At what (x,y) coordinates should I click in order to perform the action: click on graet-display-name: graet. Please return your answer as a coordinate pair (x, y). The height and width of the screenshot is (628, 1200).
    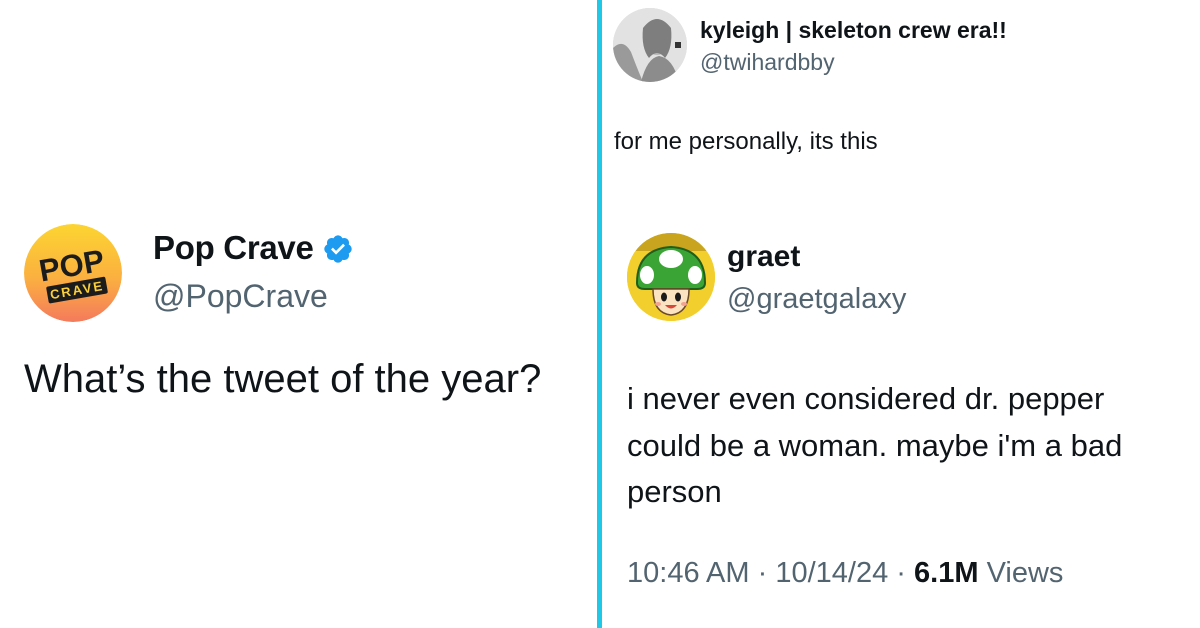
    Looking at the image, I should click on (763, 257).